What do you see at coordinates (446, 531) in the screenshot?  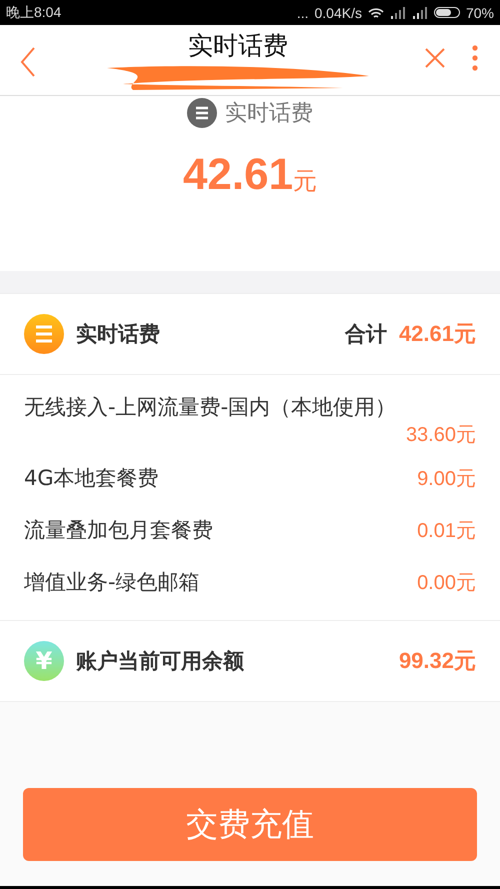 I see `fee-amount: 0.01元` at bounding box center [446, 531].